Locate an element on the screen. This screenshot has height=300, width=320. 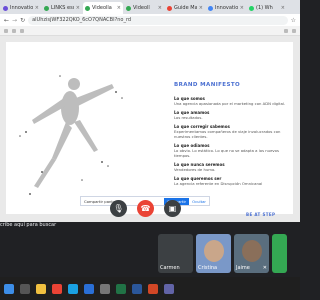
mic-off-button: 🎙 is located at coordinates (118, 208).